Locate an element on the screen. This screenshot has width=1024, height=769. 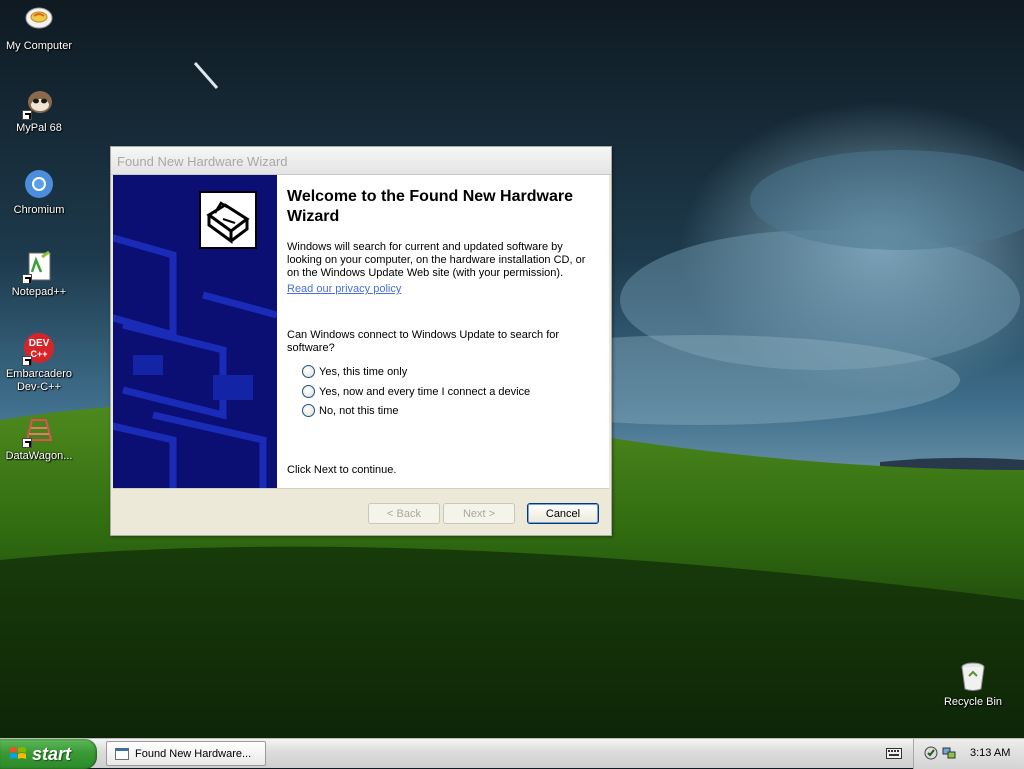
svg-text: DEV is located at coordinates (39, 343).